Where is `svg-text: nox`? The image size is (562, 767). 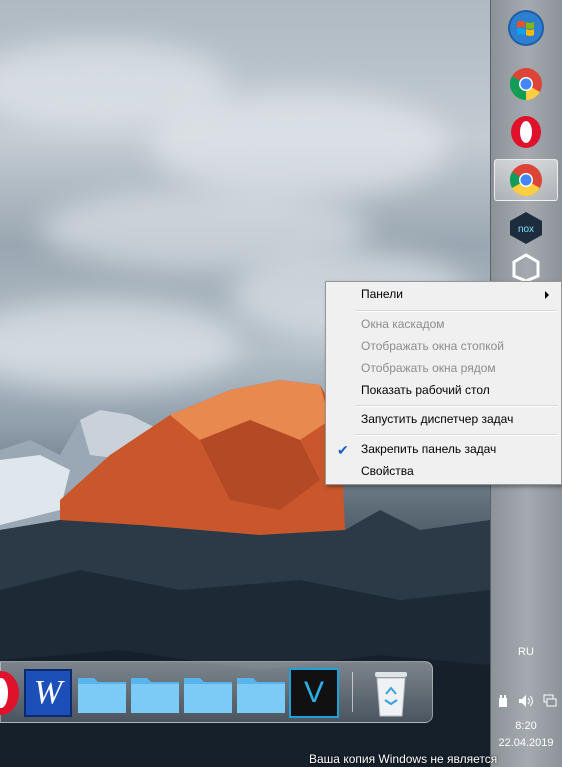 svg-text: nox is located at coordinates (526, 229).